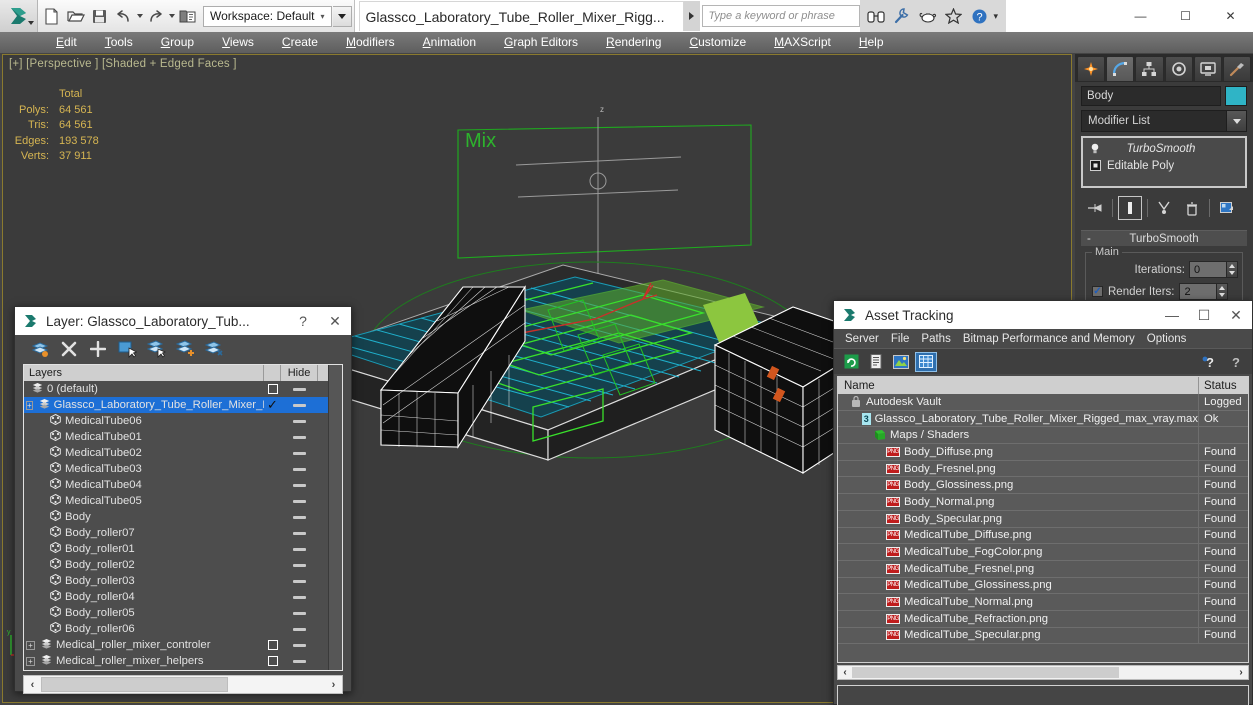  Describe the element at coordinates (1208, 269) in the screenshot. I see `iterations-value: 0` at that location.